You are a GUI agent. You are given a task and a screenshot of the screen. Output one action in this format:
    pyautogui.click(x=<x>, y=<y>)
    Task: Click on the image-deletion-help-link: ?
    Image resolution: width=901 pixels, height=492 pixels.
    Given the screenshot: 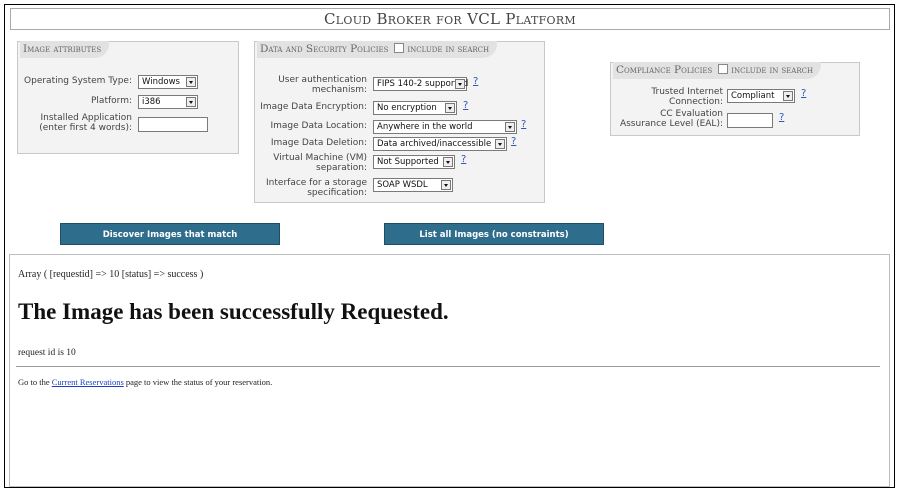 What is the action you would take?
    pyautogui.click(x=513, y=141)
    